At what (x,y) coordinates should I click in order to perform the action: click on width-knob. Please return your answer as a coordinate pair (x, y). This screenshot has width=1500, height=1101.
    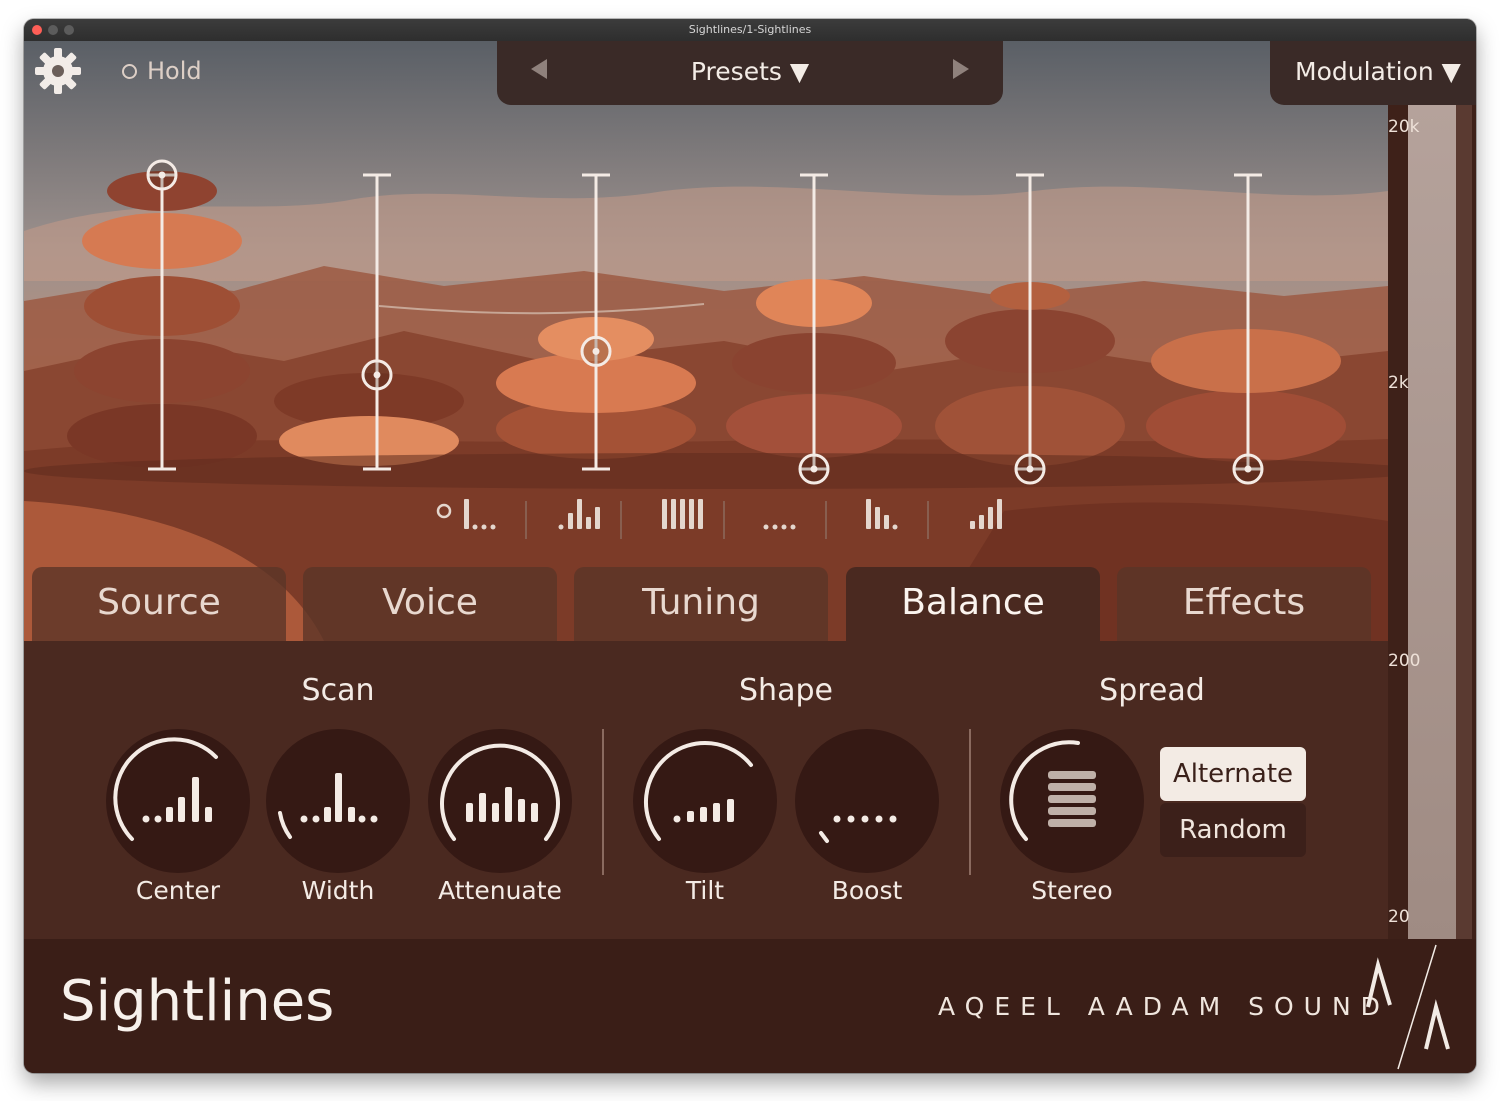
    Looking at the image, I should click on (338, 801).